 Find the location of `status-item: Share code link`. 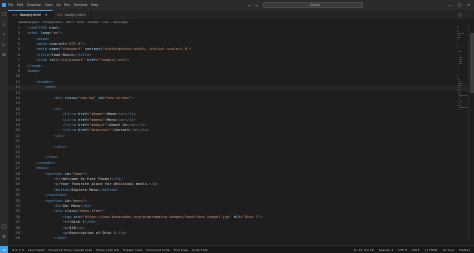

status-item: Share code link is located at coordinates (107, 250).